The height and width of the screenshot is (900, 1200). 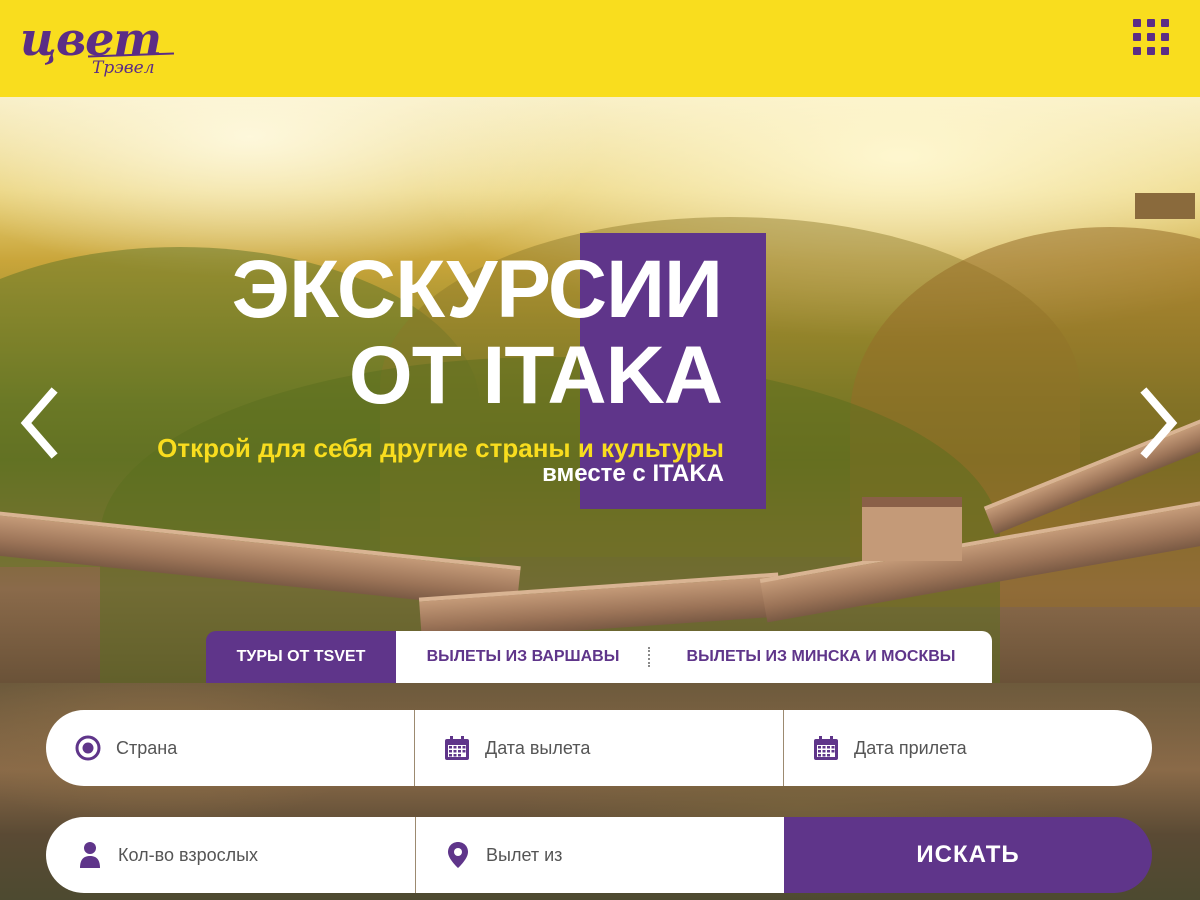 What do you see at coordinates (967, 748) in the screenshot?
I see `arrival-date-field: Дата прилета` at bounding box center [967, 748].